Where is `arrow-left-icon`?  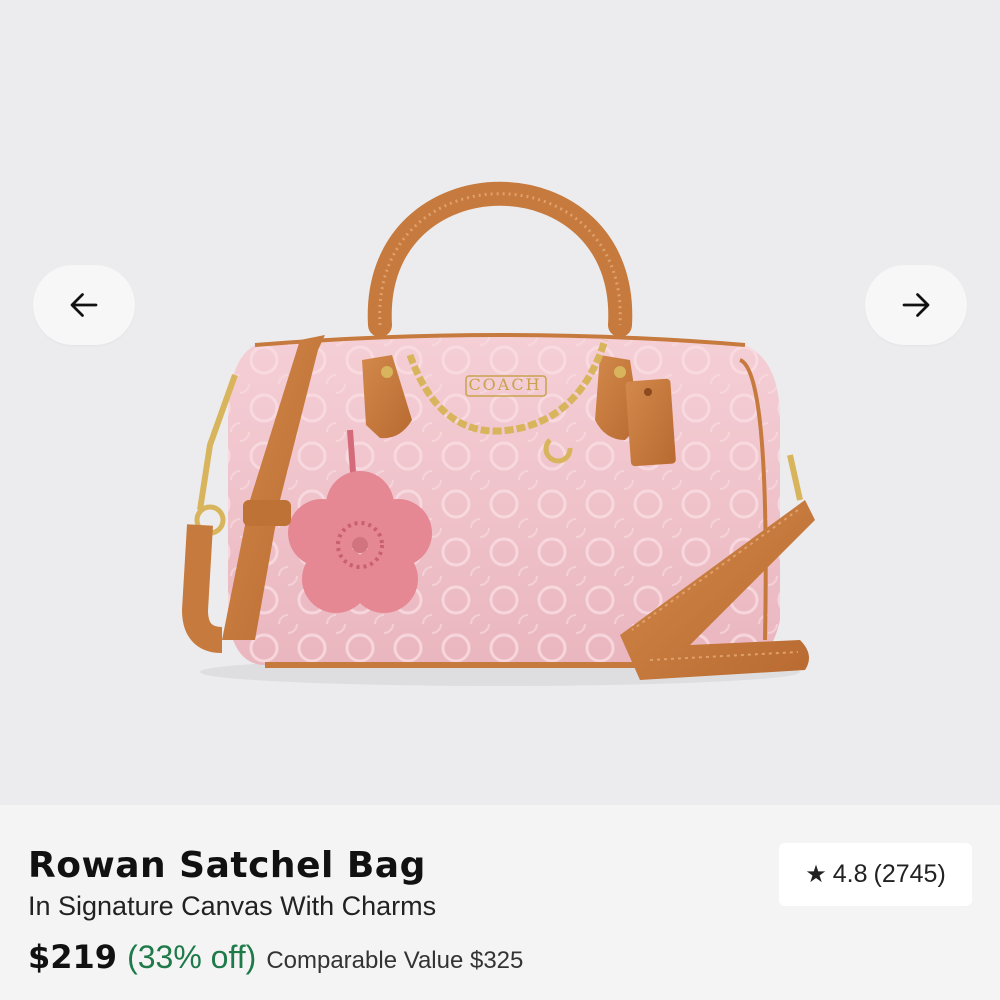 arrow-left-icon is located at coordinates (84, 305).